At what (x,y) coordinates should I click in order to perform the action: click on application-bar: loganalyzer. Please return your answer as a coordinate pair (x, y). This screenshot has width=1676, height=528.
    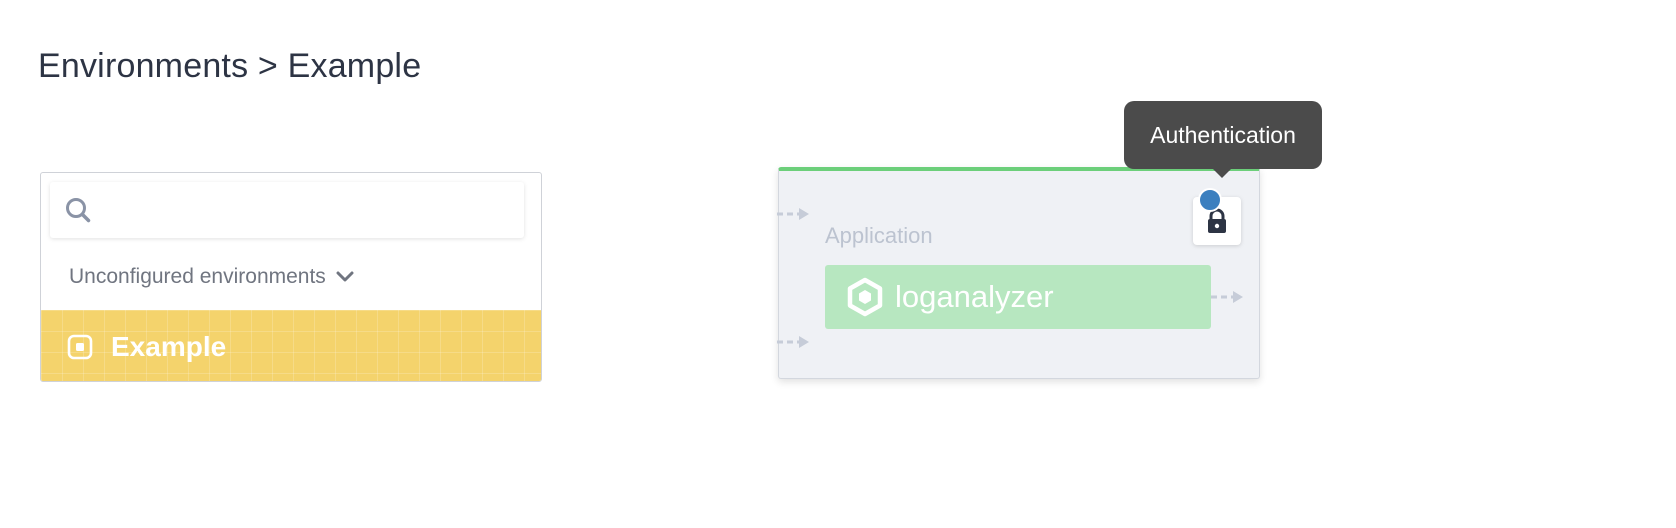
    Looking at the image, I should click on (1018, 297).